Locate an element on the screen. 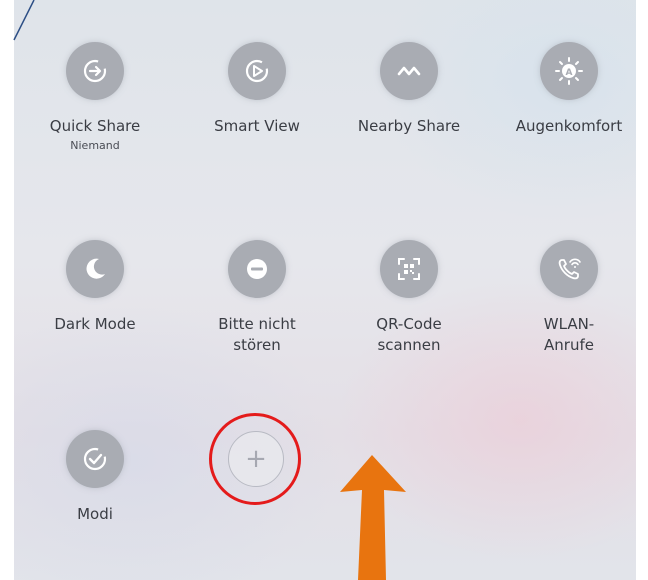  tile-augenkomfort: A Augenkomfort is located at coordinates (569, 89).